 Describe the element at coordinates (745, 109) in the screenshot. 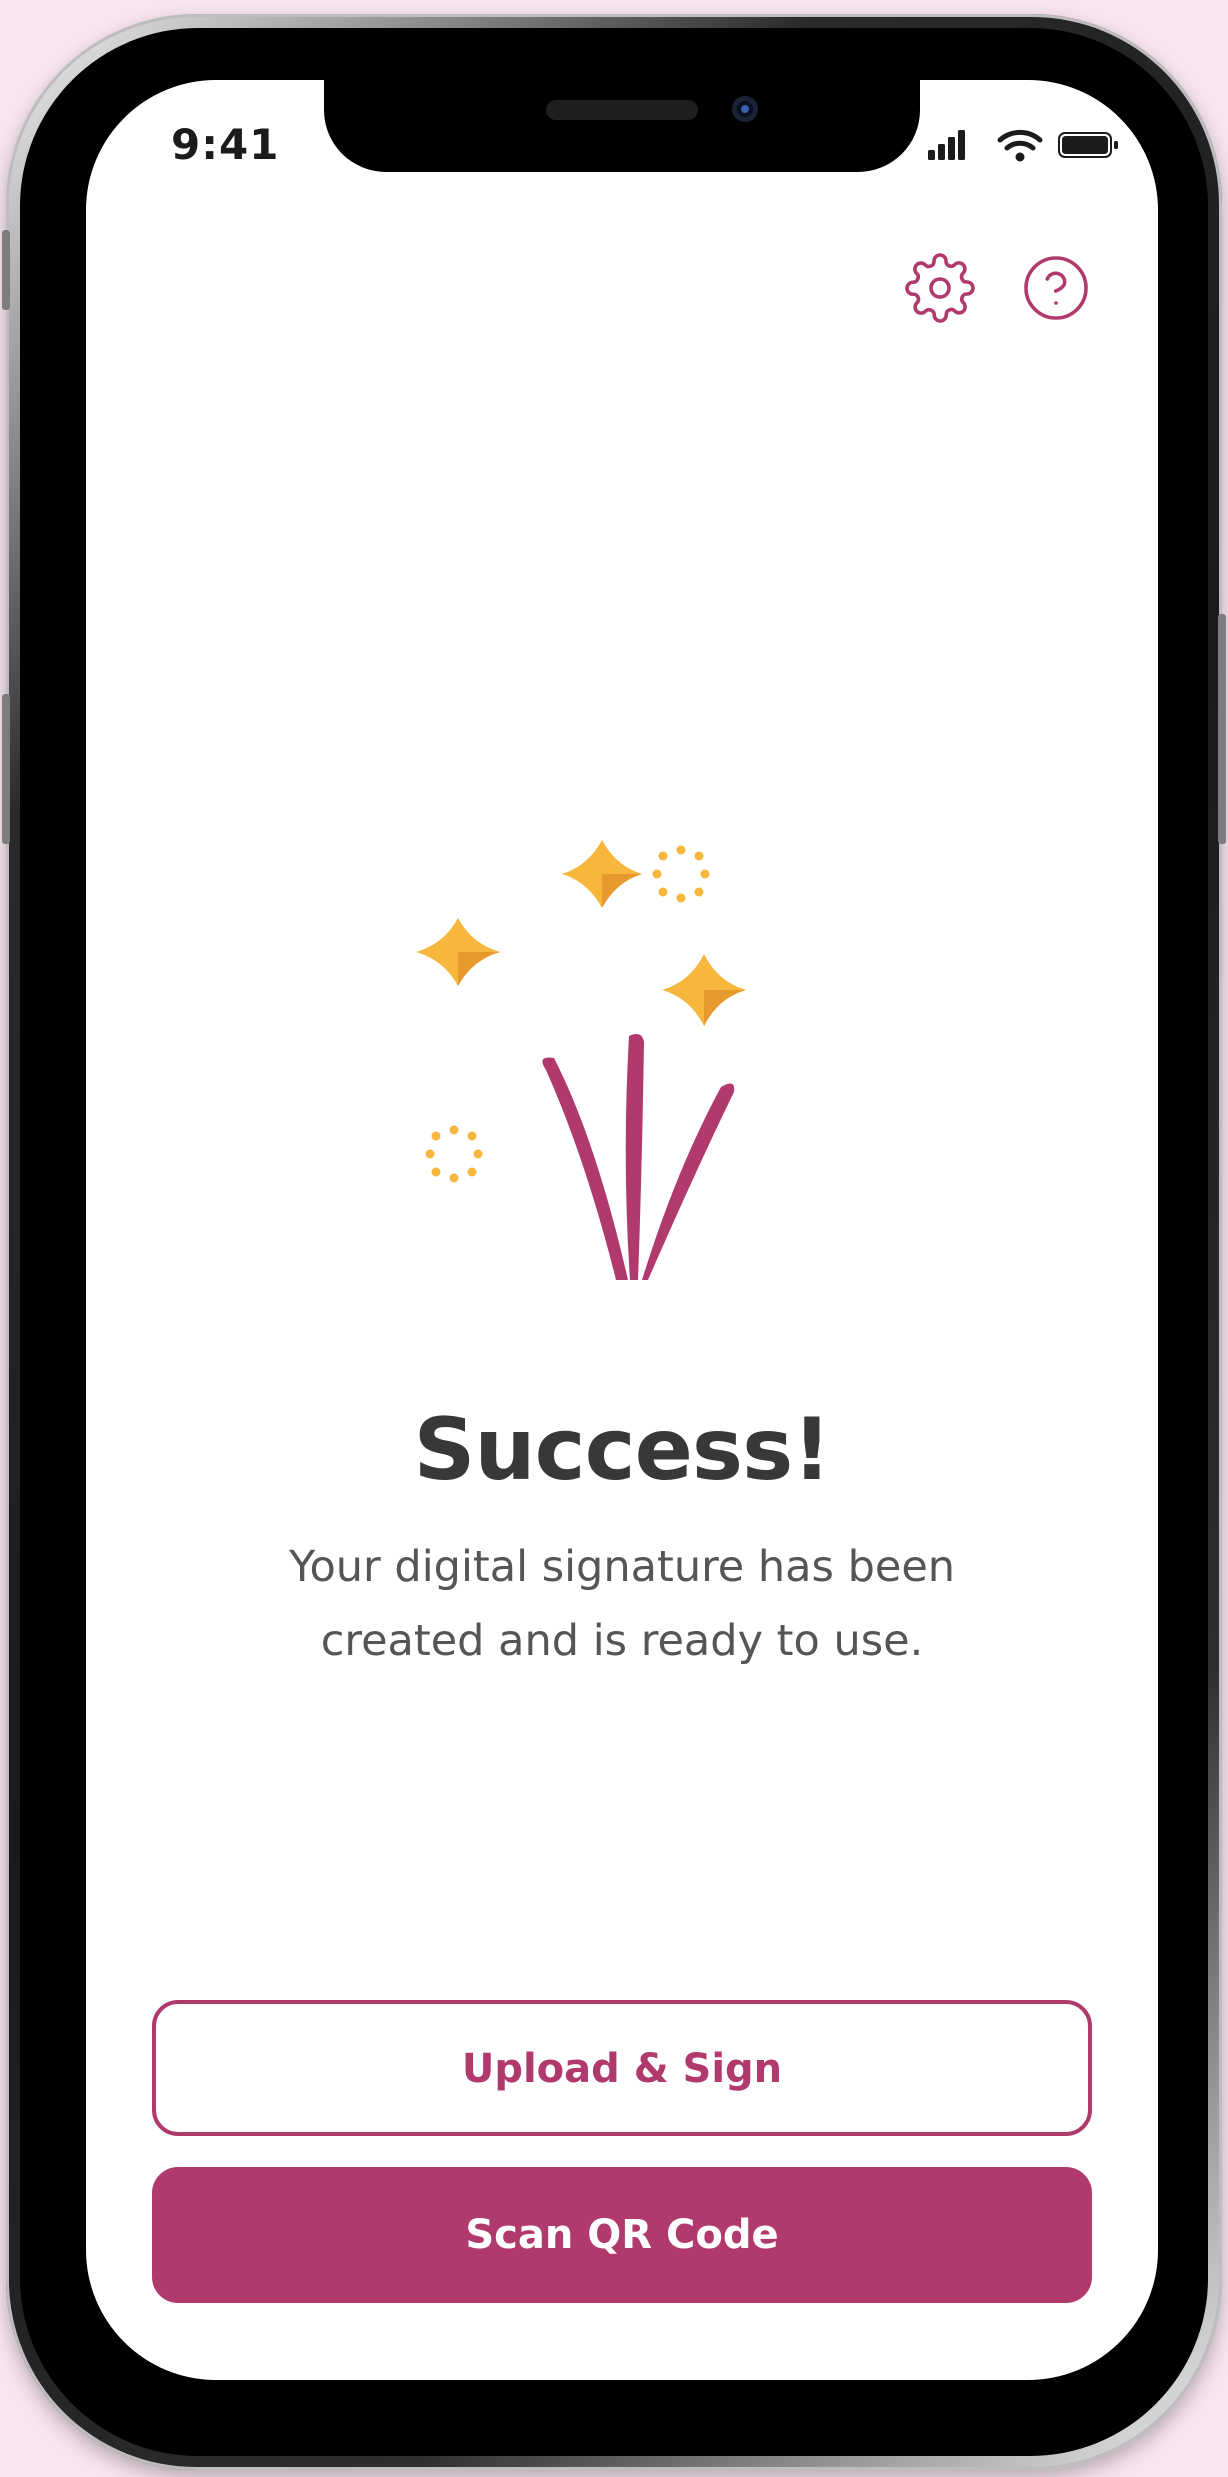

I see `front-camera` at that location.